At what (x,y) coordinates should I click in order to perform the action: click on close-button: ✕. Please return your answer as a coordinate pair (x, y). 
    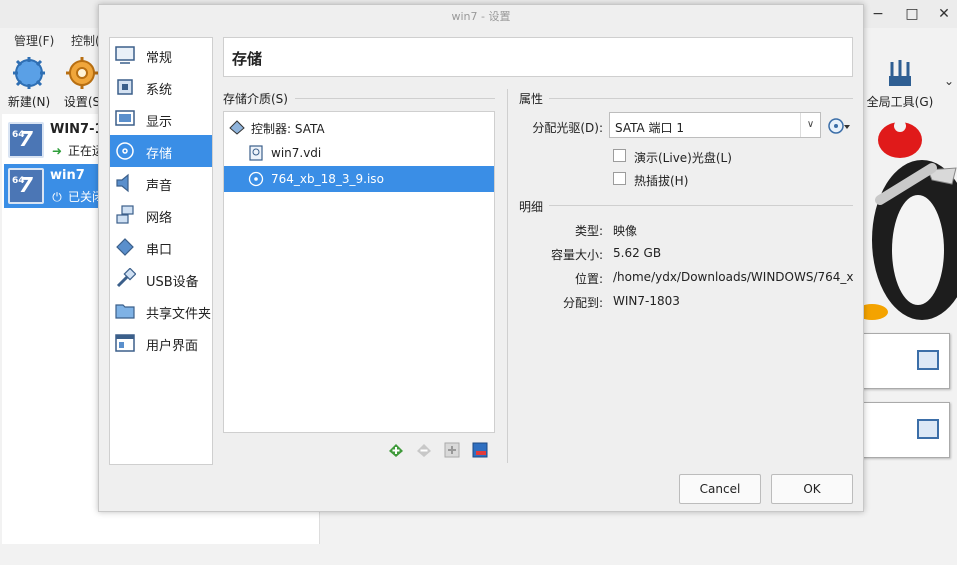
    Looking at the image, I should click on (944, 14).